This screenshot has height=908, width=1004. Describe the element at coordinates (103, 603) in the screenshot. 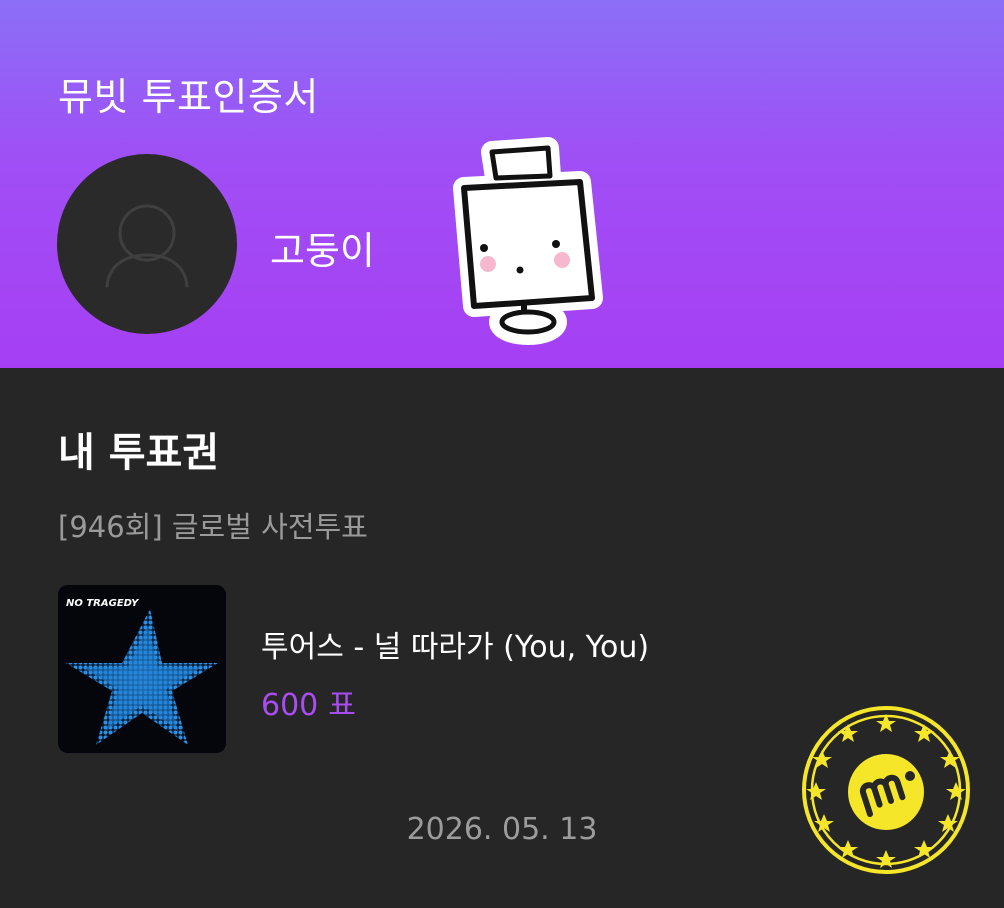

I see `album-cover-text: NO TRAGEDY` at that location.